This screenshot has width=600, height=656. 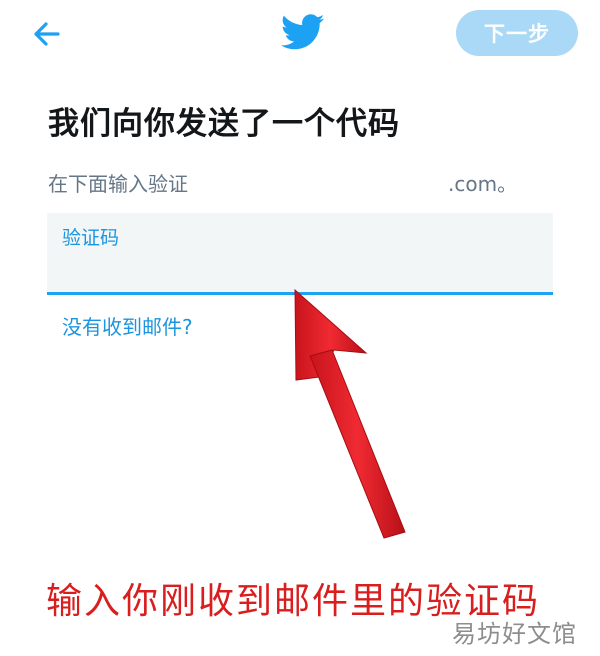 I want to click on page-title: 我们向你发送了一个代码, so click(x=224, y=124).